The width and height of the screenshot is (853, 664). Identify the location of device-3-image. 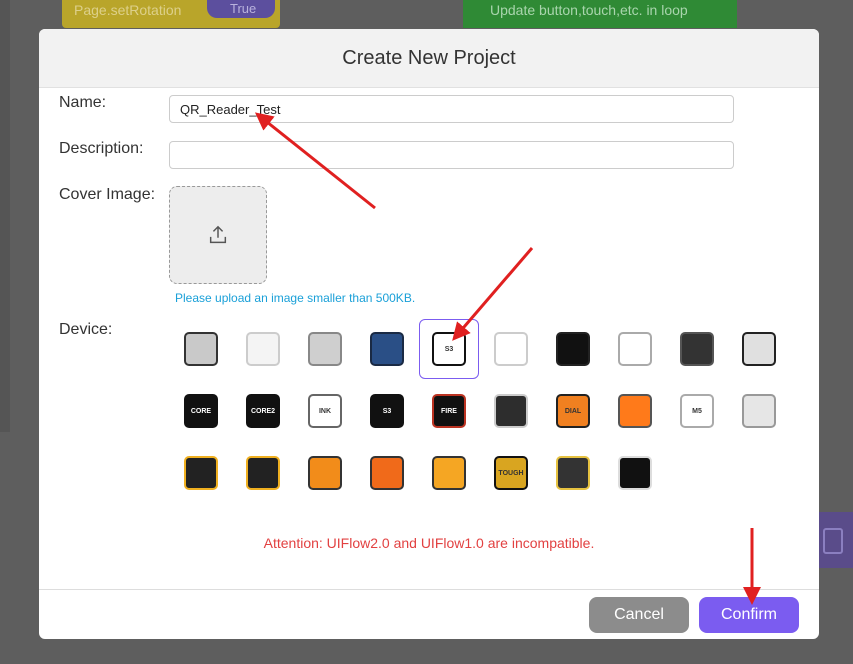
(325, 349).